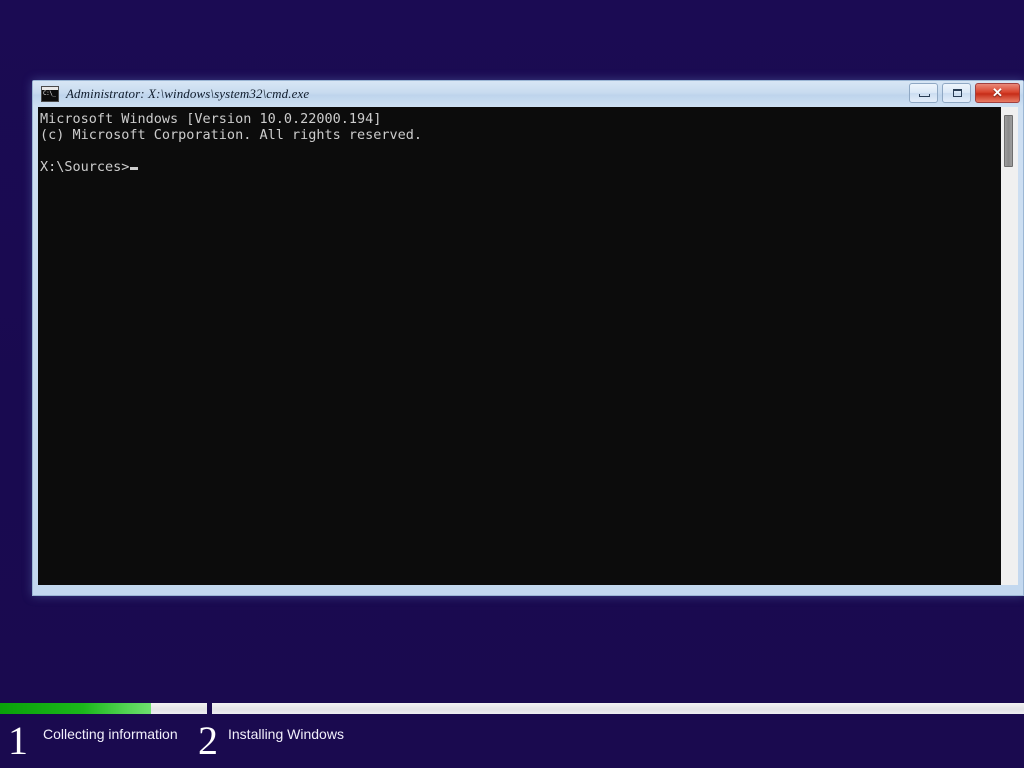 The image size is (1024, 768). I want to click on maximize-icon, so click(957, 93).